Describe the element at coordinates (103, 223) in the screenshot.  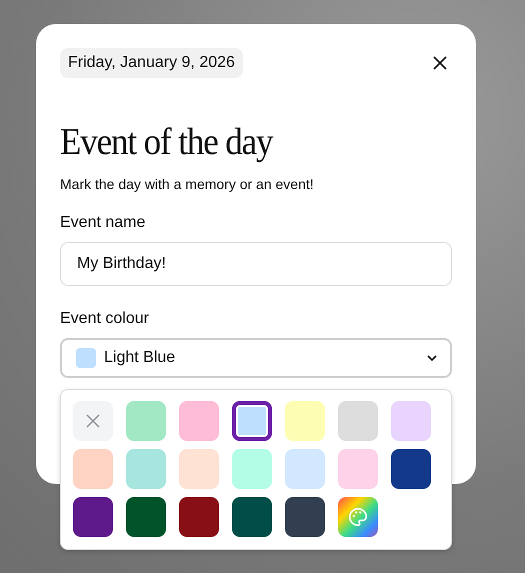
I see `field-label: Event name` at that location.